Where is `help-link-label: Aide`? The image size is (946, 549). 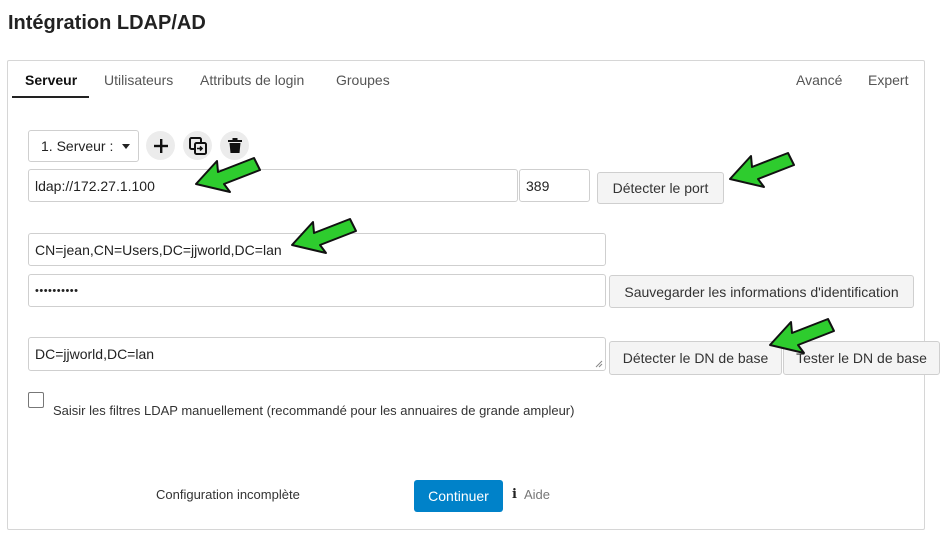 help-link-label: Aide is located at coordinates (536, 494).